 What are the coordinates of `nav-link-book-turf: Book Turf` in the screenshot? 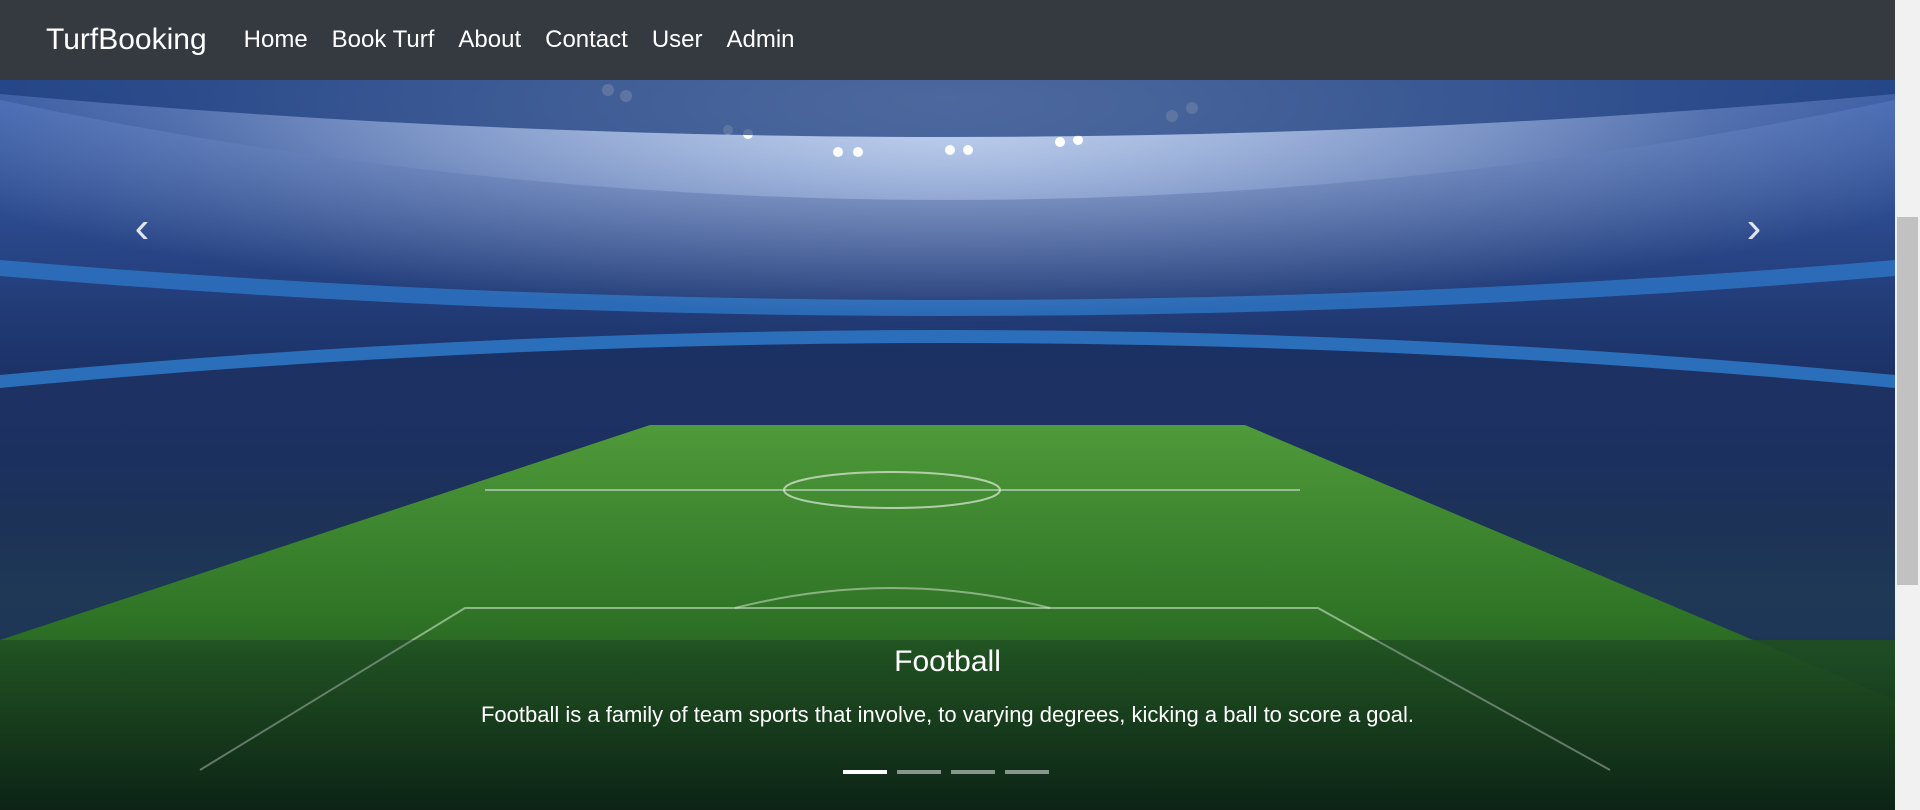 It's located at (383, 40).